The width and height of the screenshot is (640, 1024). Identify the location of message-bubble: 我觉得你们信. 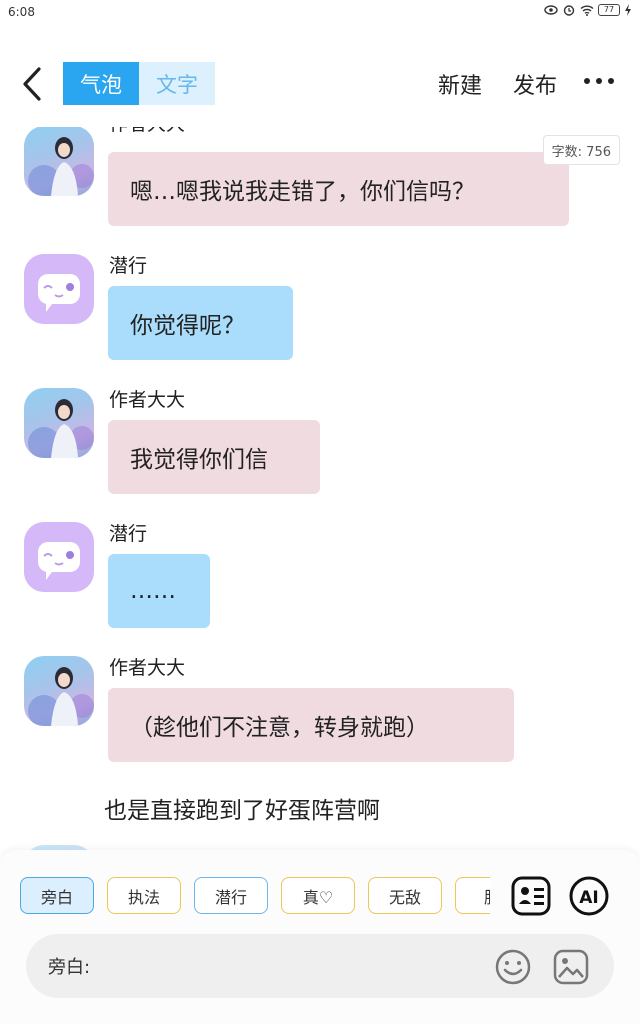
(214, 457).